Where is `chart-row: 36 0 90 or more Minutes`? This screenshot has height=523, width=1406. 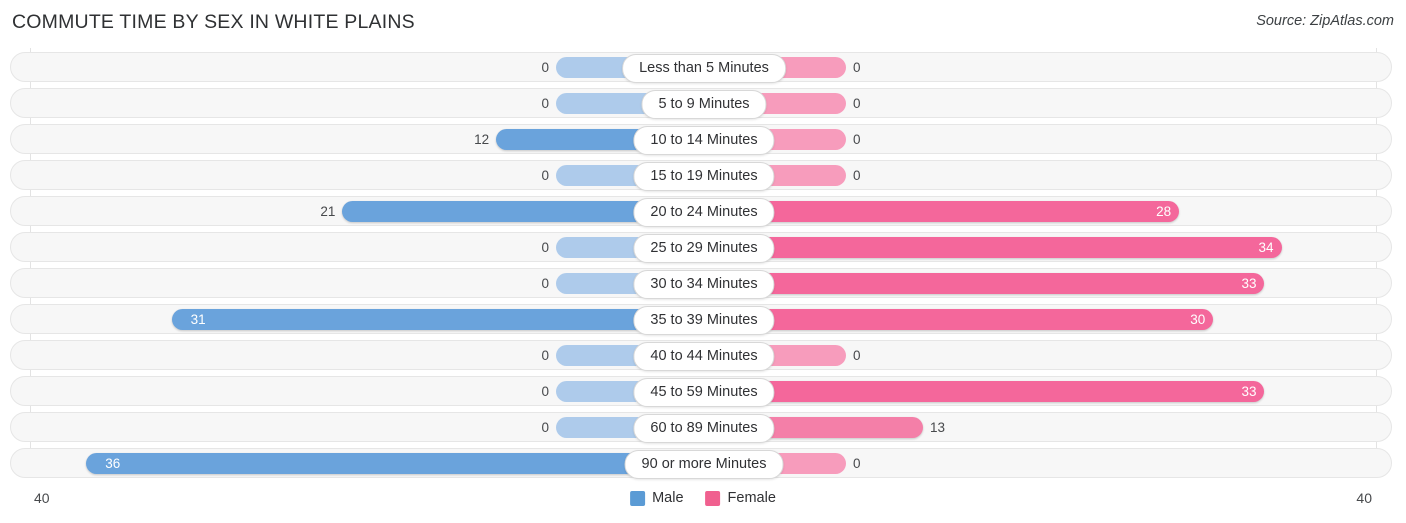 chart-row: 36 0 90 or more Minutes is located at coordinates (701, 463).